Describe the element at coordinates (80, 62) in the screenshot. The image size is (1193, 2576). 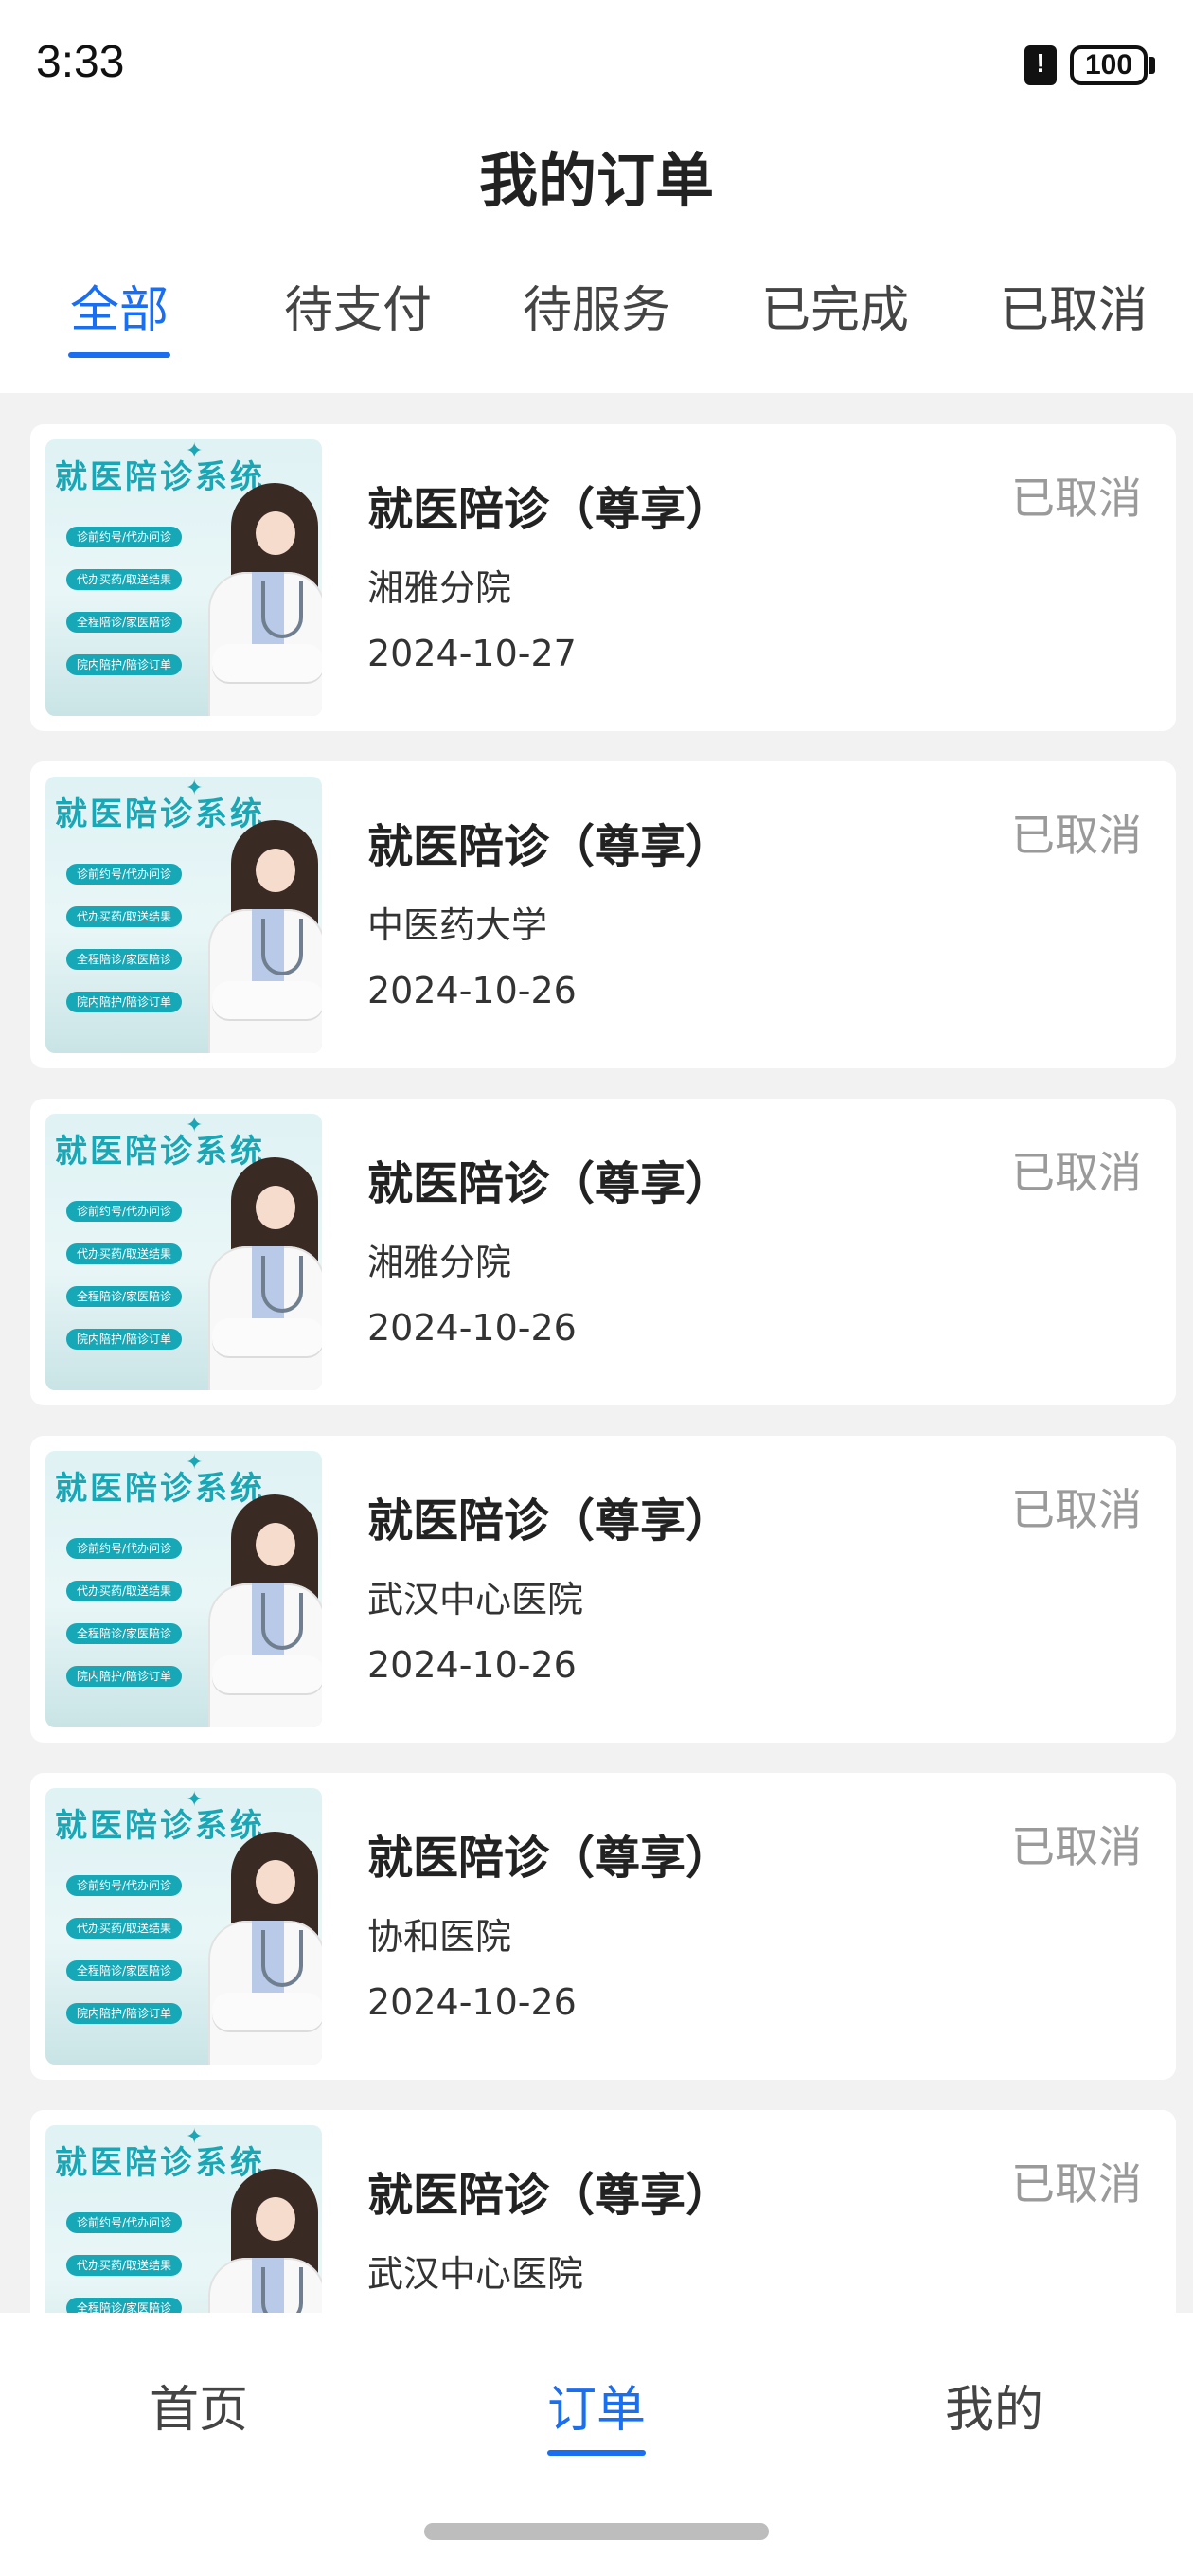
I see `status-time: 3:33` at that location.